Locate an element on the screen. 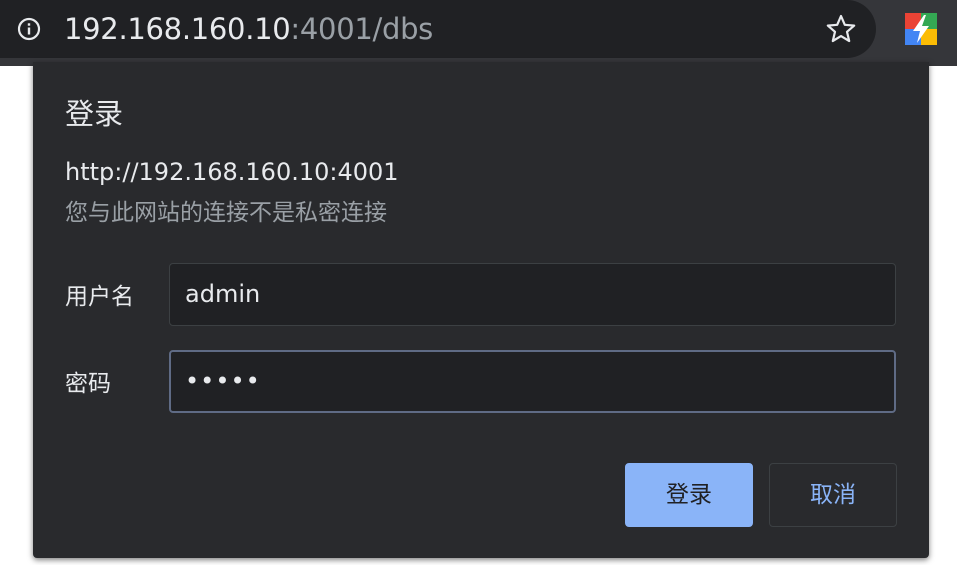  insecure-connection-warning: 您与此网站的连接不是私密连接 is located at coordinates (226, 213).